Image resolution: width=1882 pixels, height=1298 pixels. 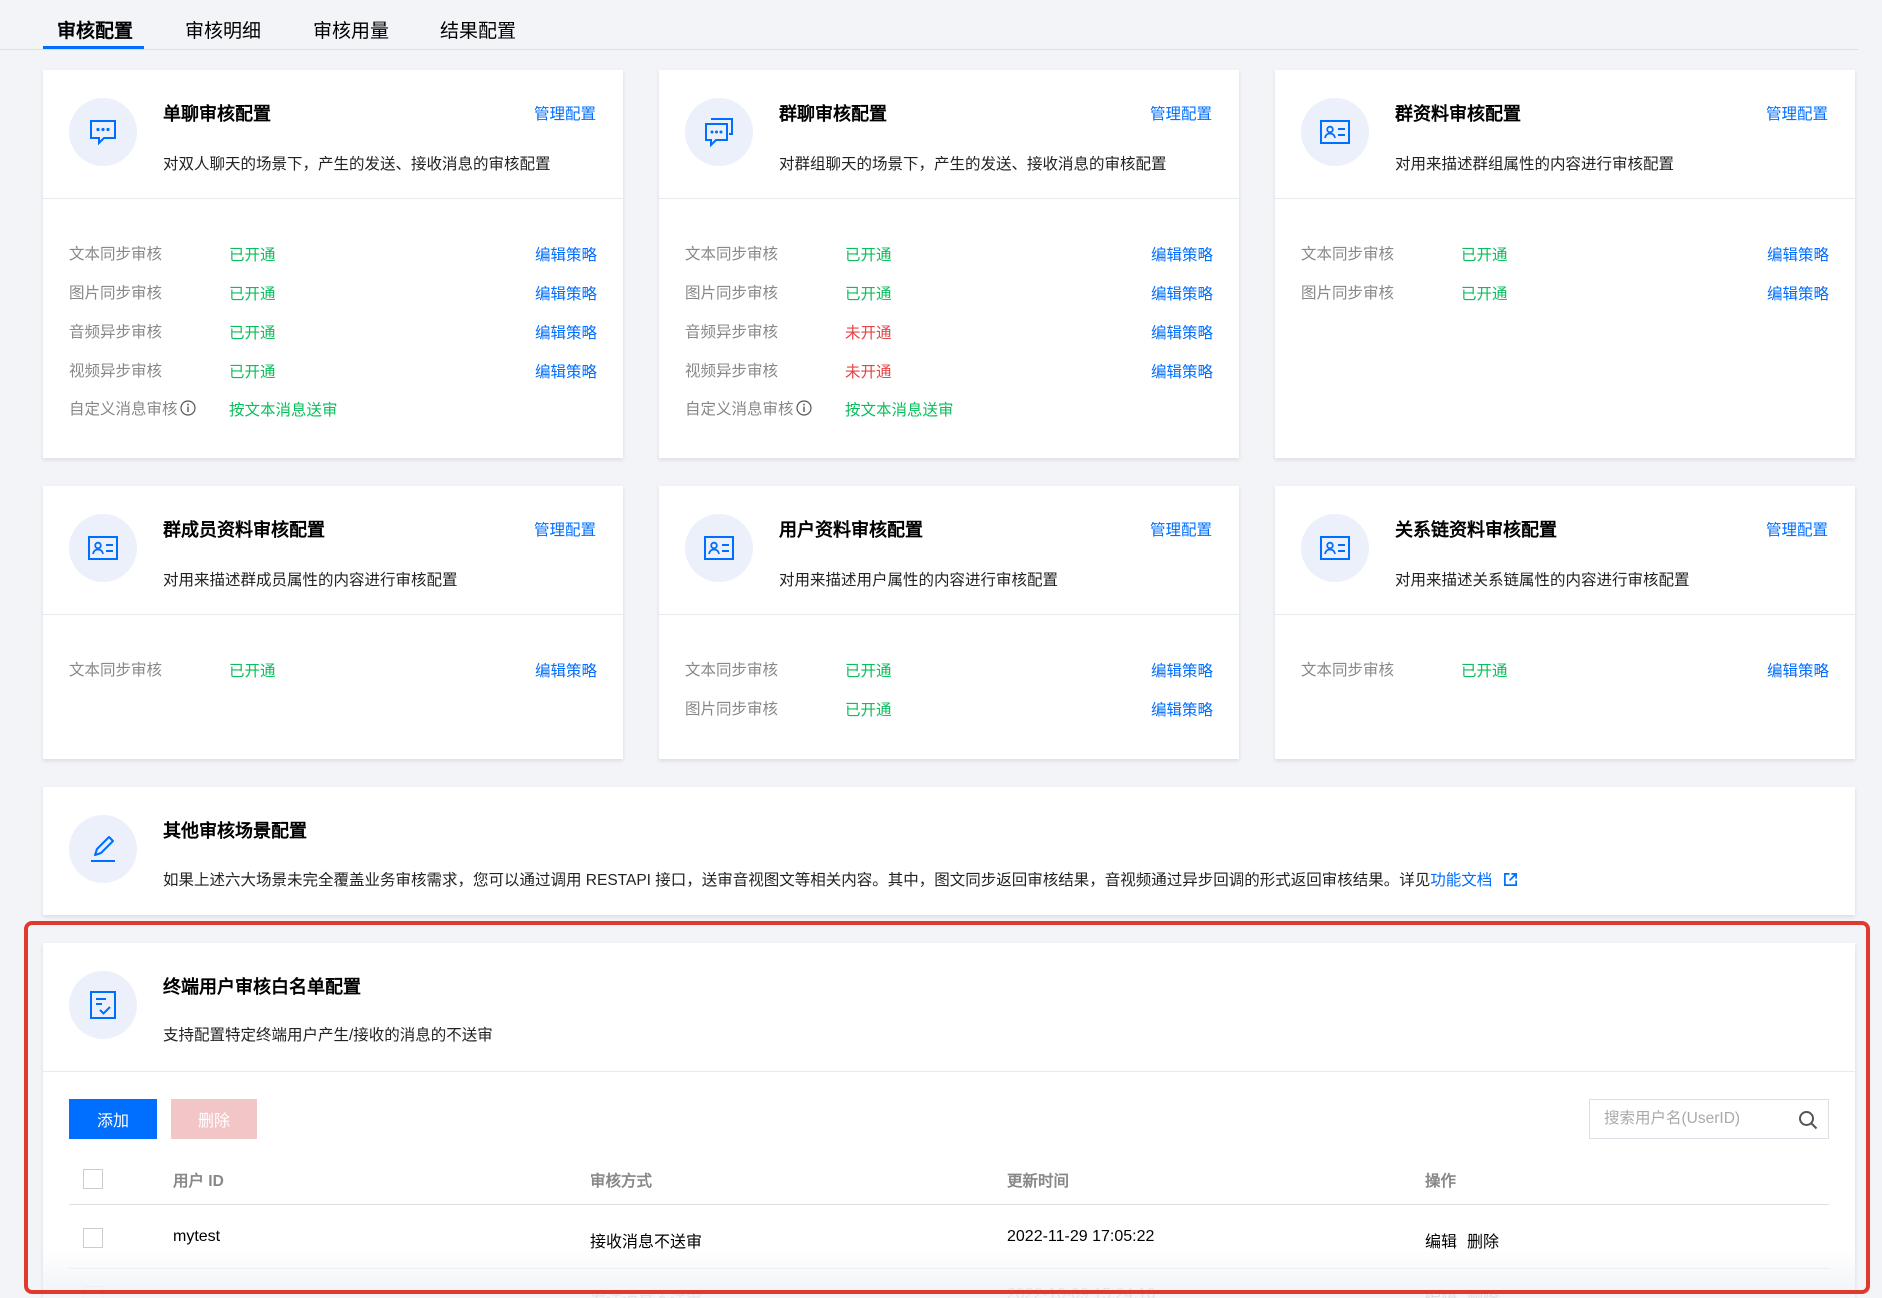 I want to click on card-title: 关系链资料审核配置, so click(x=1476, y=530).